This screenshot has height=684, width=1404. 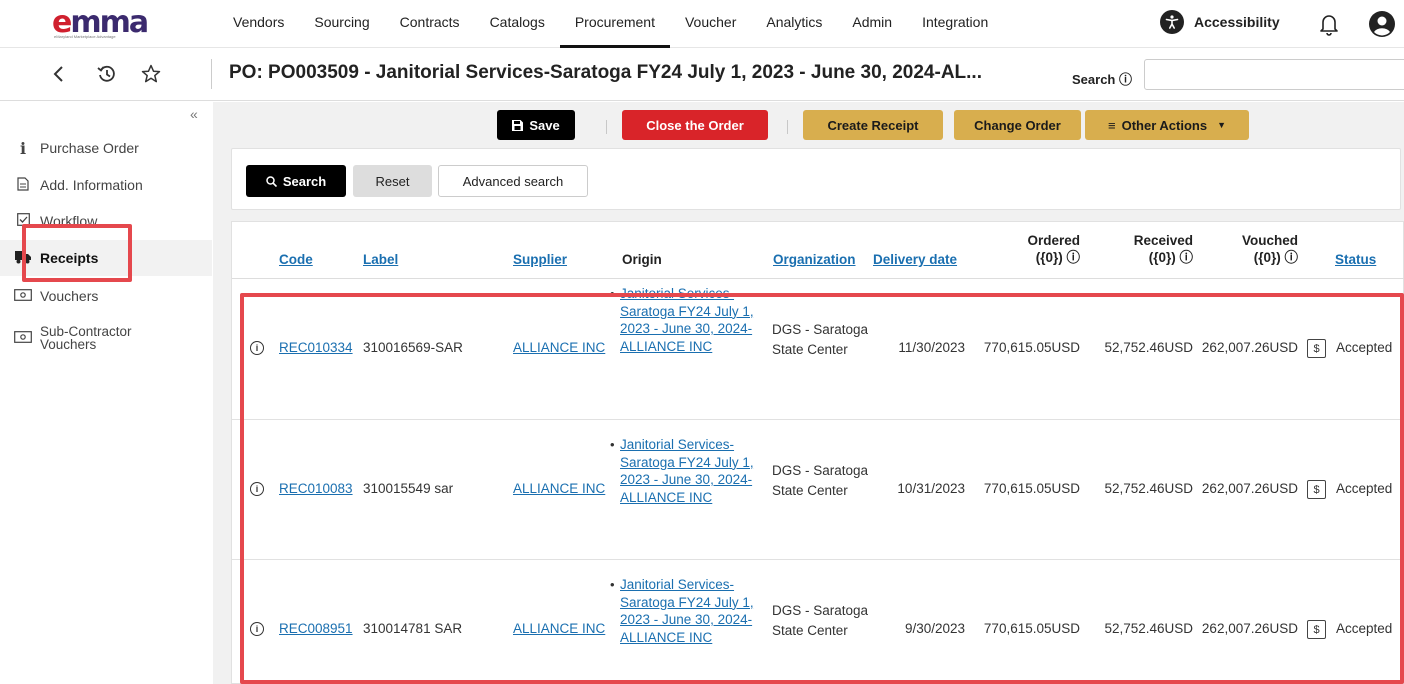 I want to click on change-order-button: Change Order, so click(x=1017, y=125).